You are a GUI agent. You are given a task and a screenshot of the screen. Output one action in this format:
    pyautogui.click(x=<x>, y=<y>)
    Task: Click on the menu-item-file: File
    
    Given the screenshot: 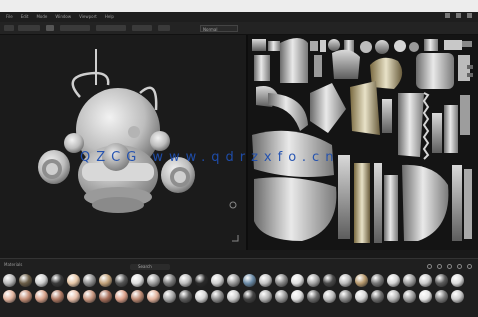 What is the action you would take?
    pyautogui.click(x=9, y=17)
    